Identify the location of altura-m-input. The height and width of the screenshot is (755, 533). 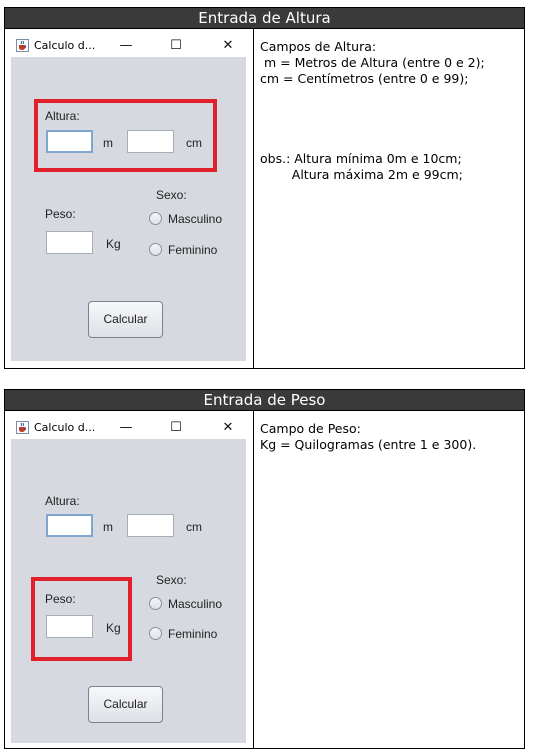
(69, 525).